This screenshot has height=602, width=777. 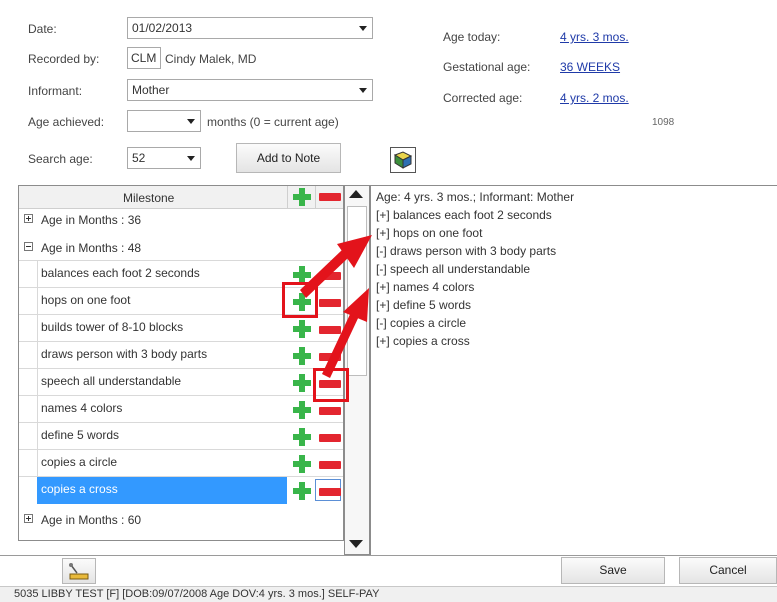 What do you see at coordinates (728, 570) in the screenshot?
I see `cancel-button: Cancel` at bounding box center [728, 570].